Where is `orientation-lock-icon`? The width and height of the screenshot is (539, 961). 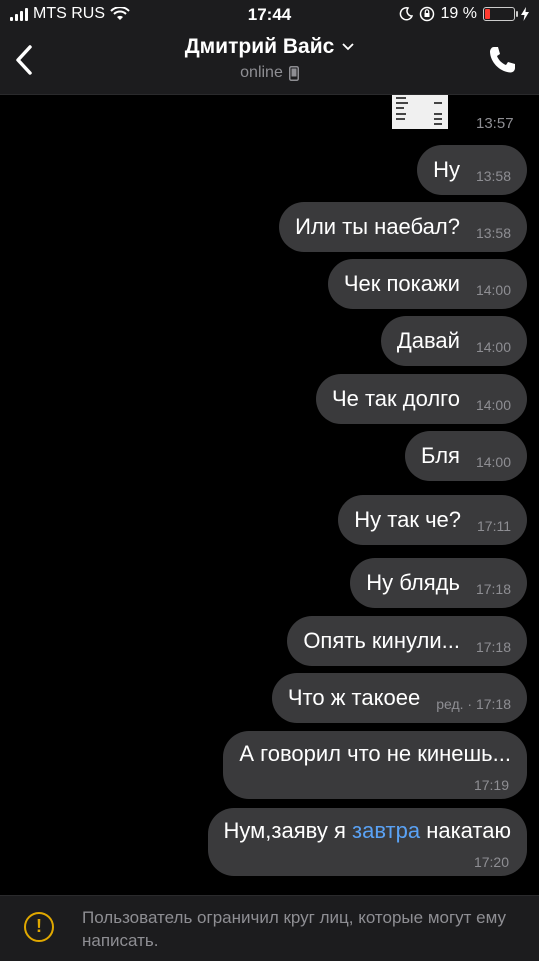
orientation-lock-icon is located at coordinates (426, 14).